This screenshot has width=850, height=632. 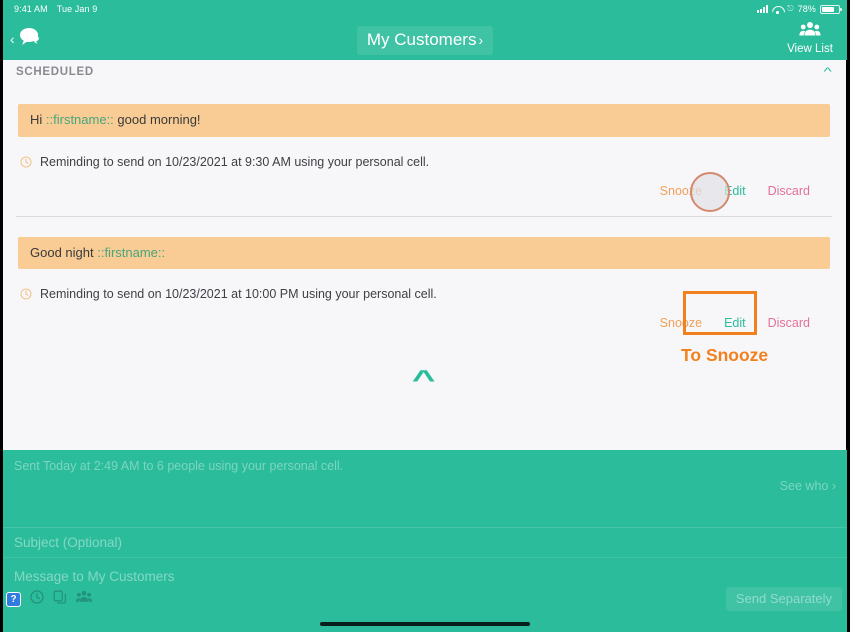 I want to click on panel-collapse-row: ^, so click(x=424, y=379).